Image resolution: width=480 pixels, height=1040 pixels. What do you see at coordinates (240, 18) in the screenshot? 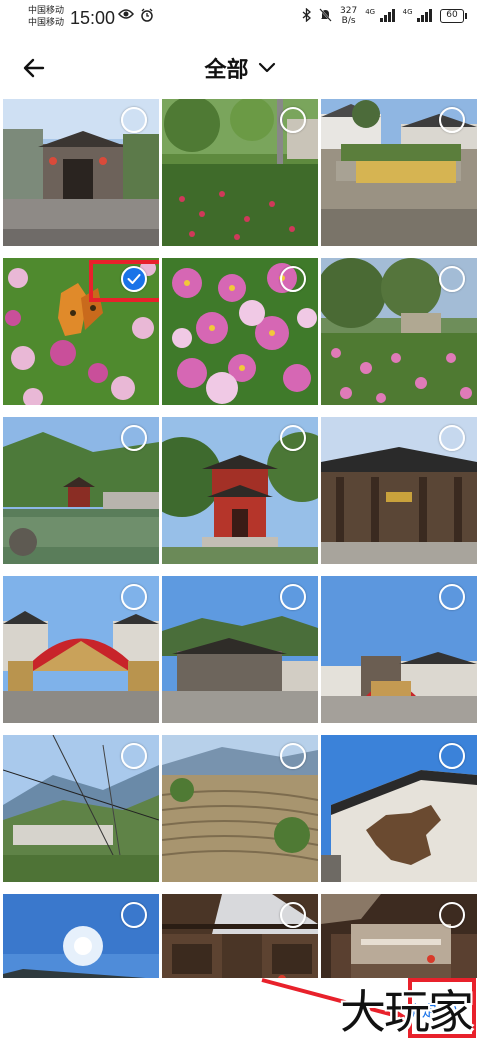
I see `status-bar: 中国移动 中国移动 15:00 327 B/s 4G 4G 60` at bounding box center [240, 18].